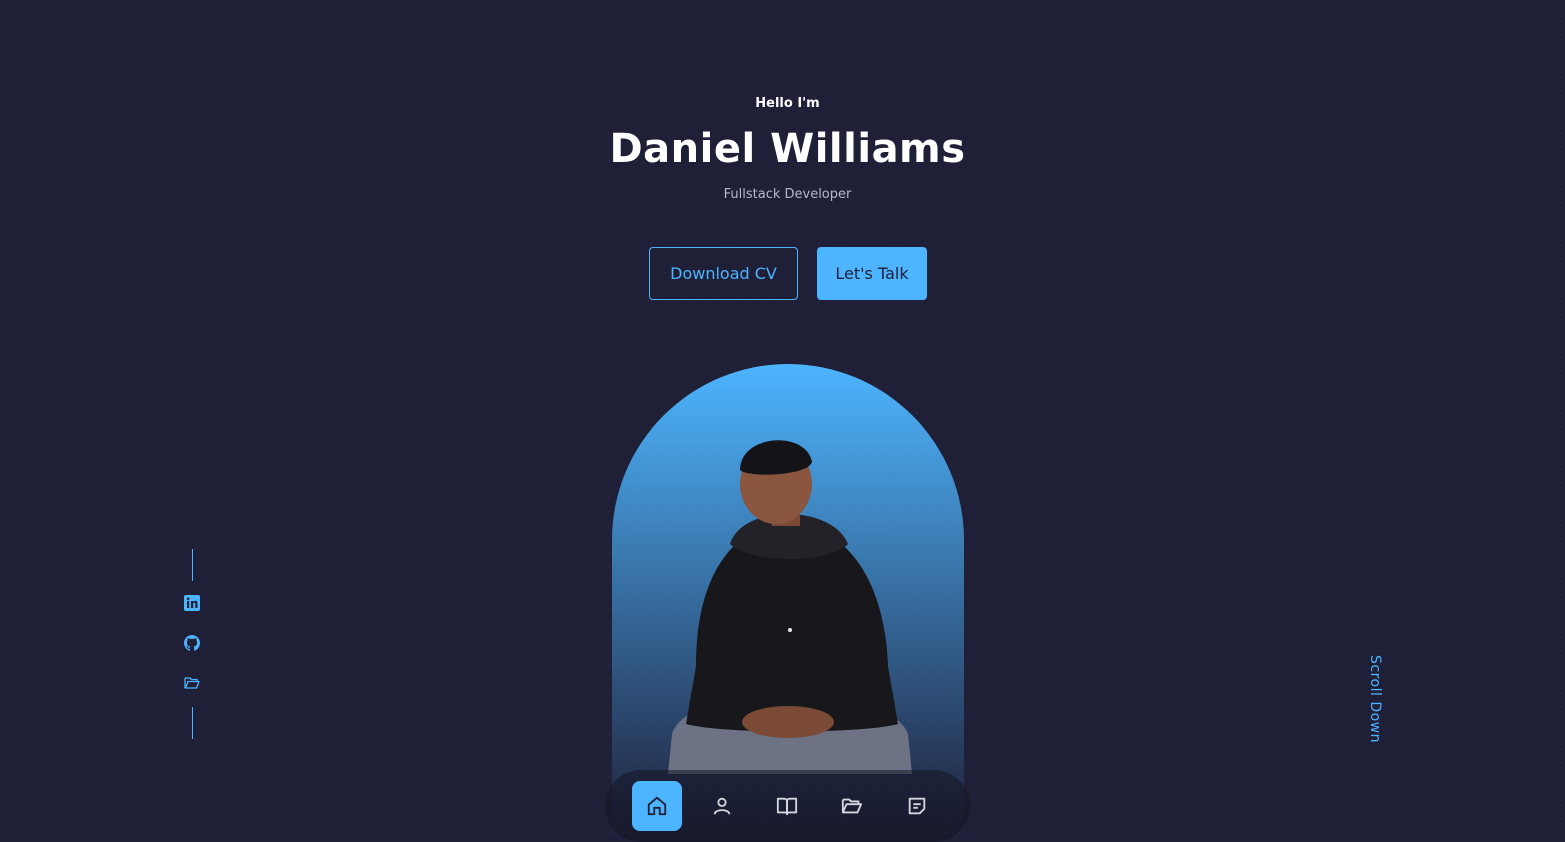 This screenshot has height=842, width=1565. I want to click on lets-talk-button: Let's Talk, so click(872, 273).